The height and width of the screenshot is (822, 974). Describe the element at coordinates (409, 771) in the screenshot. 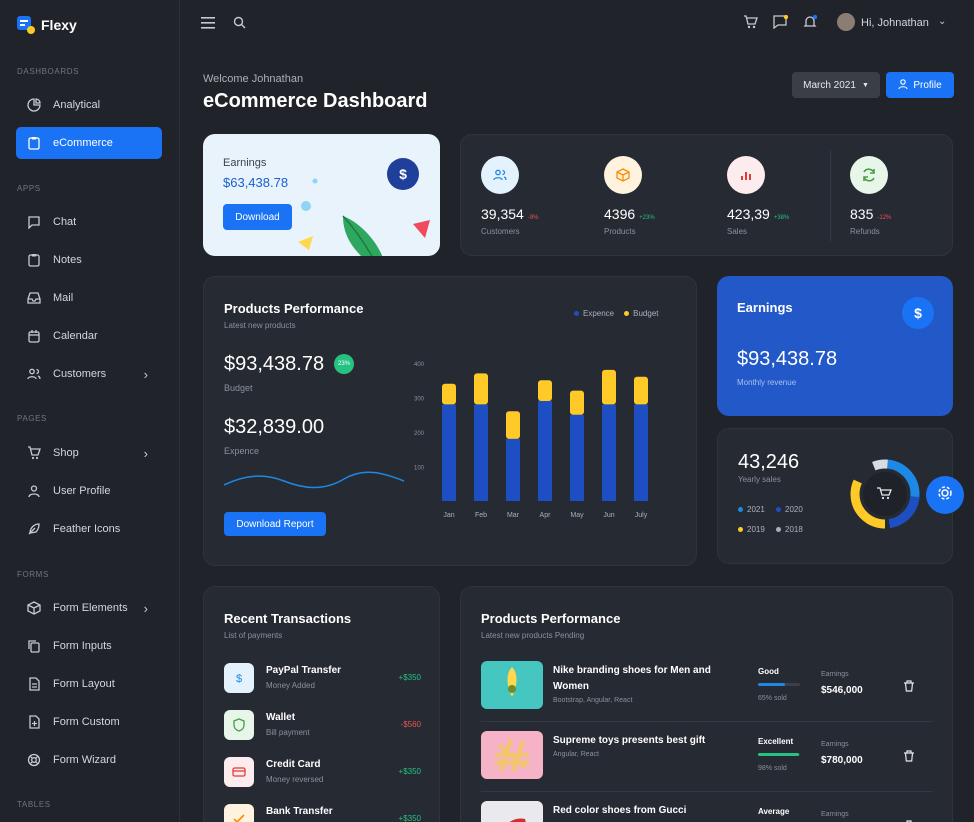

I see `transaction-amount: +$350` at that location.